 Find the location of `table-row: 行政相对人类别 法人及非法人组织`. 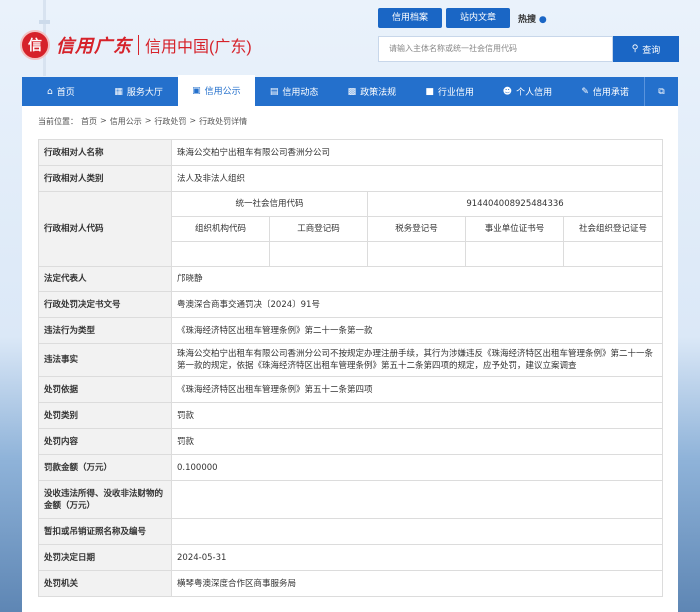

table-row: 行政相对人类别 法人及非法人组织 is located at coordinates (351, 178).